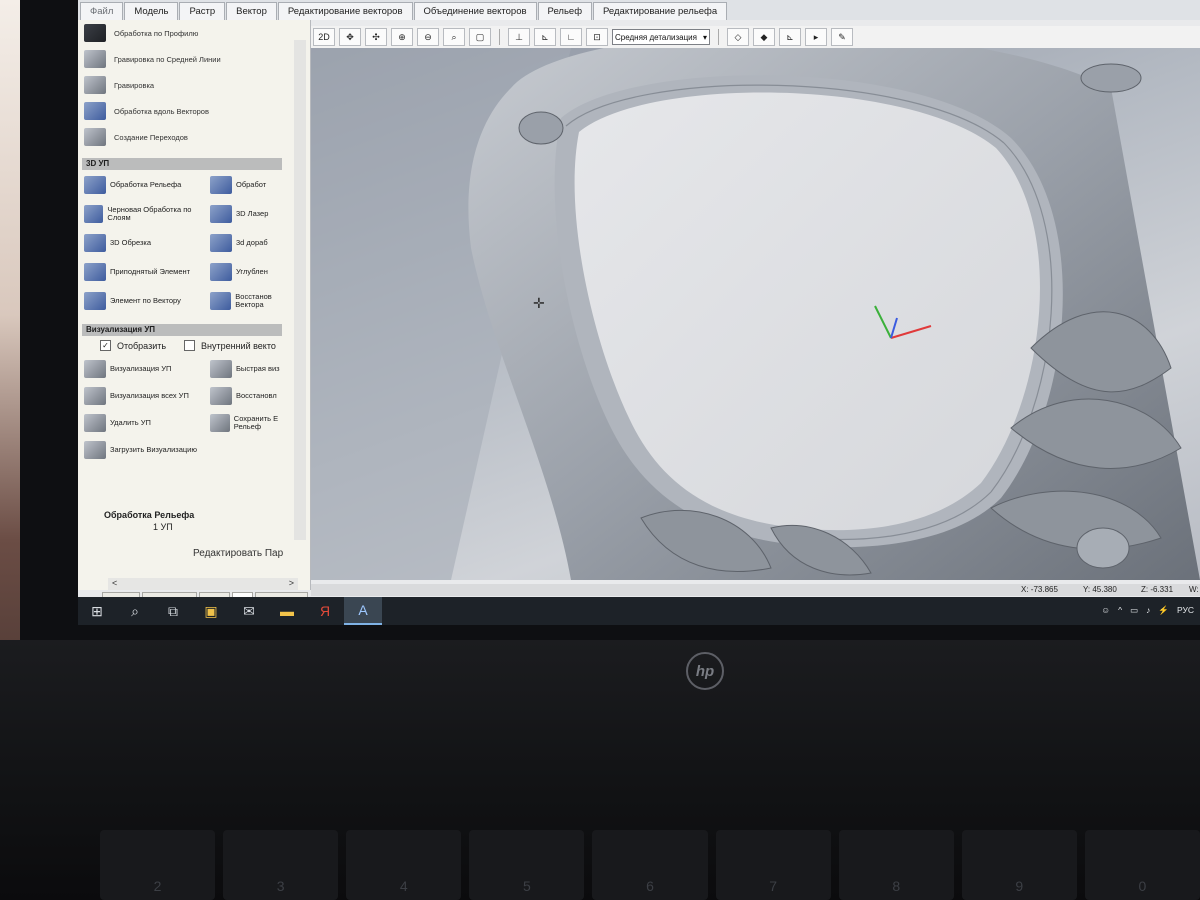 The image size is (1200, 900). Describe the element at coordinates (144, 214) in the screenshot. I see `panel-tool-button: Черновая Обработка по Слоям` at that location.